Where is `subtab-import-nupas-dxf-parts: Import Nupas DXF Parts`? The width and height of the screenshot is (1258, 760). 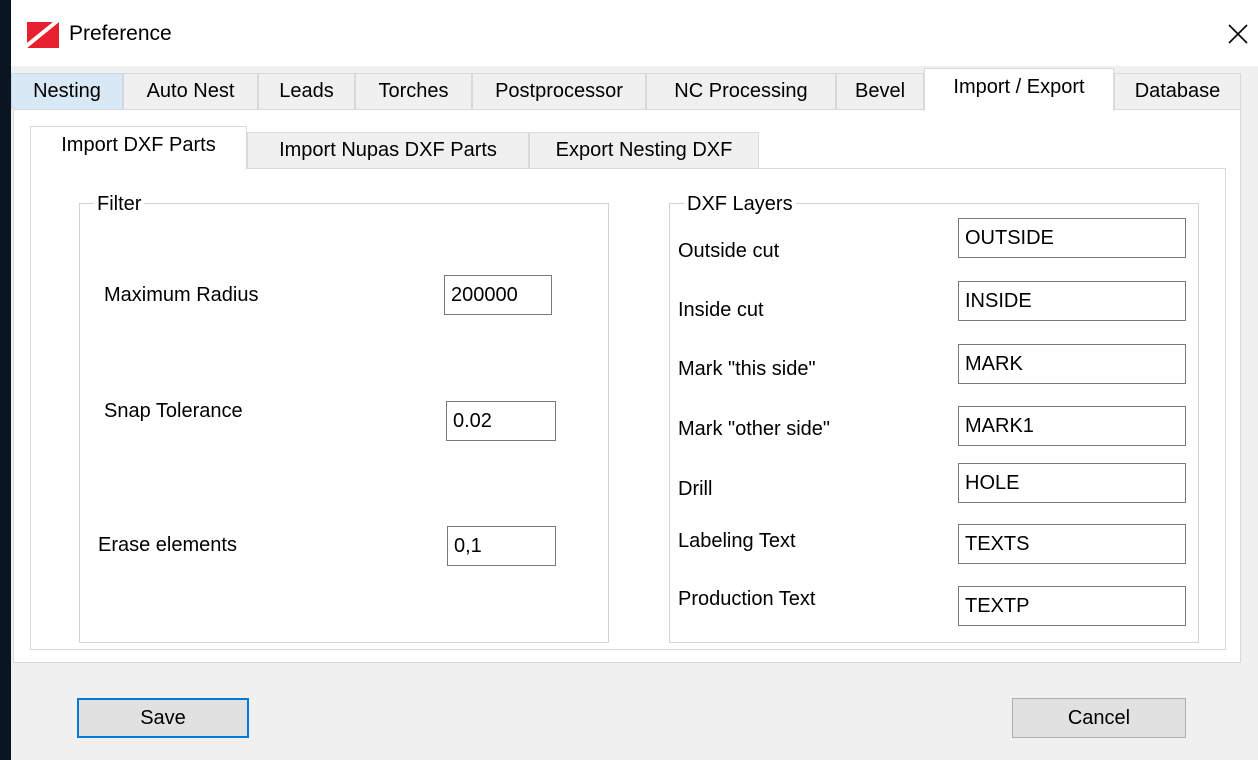
subtab-import-nupas-dxf-parts: Import Nupas DXF Parts is located at coordinates (388, 150).